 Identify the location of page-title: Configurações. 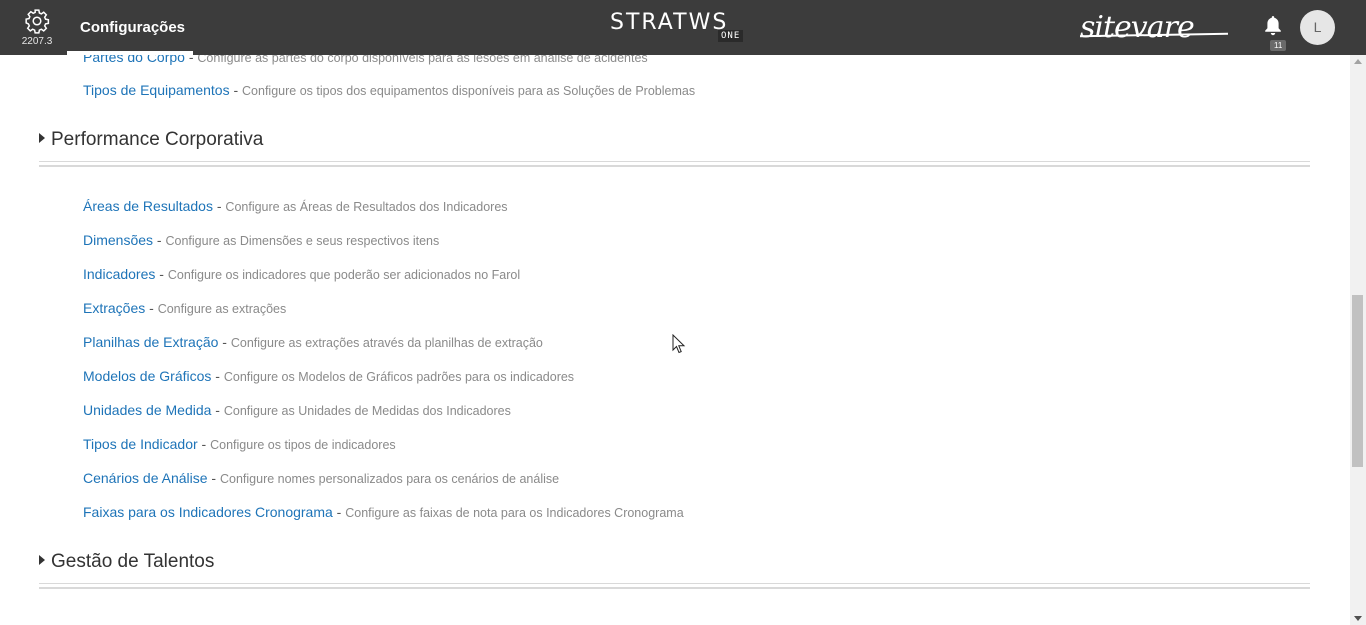
(132, 27).